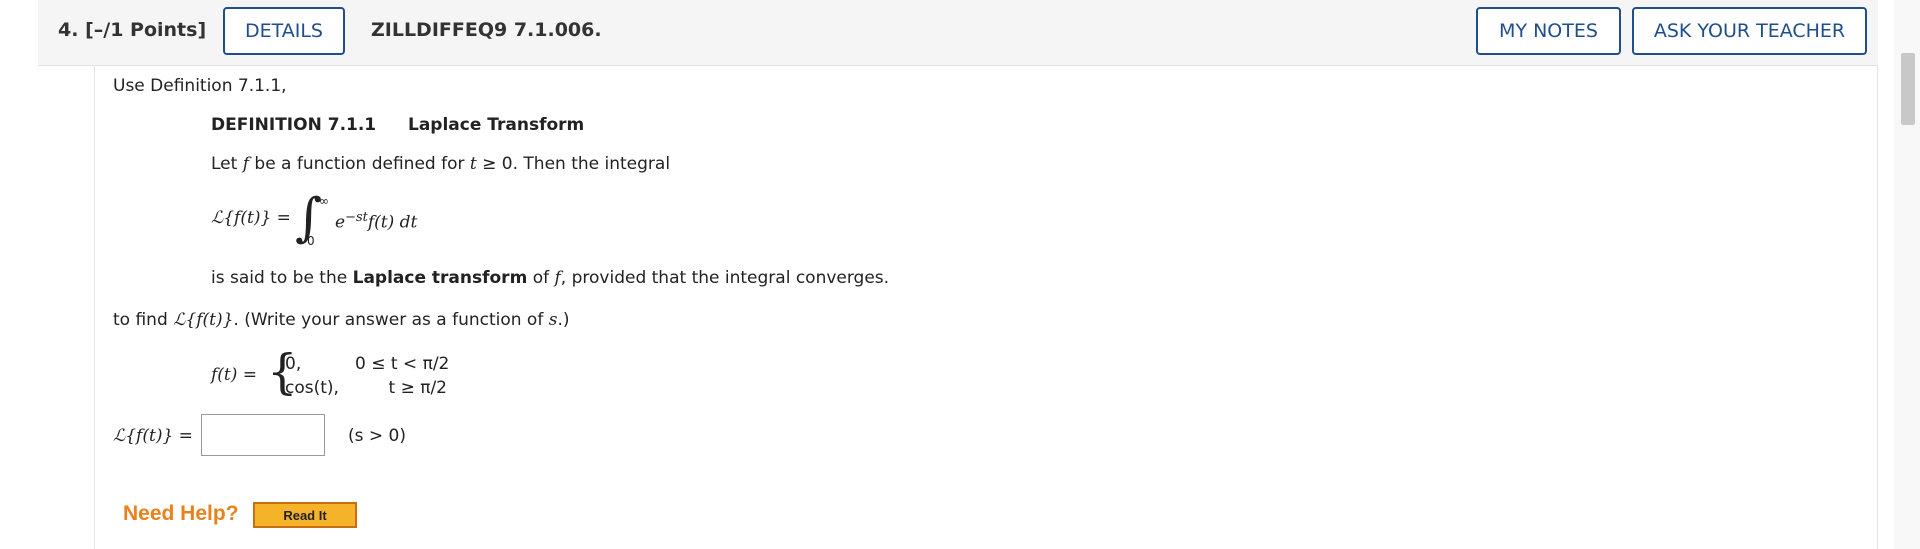  Describe the element at coordinates (312, 388) in the screenshot. I see `piece-2-value: cos(t),` at that location.